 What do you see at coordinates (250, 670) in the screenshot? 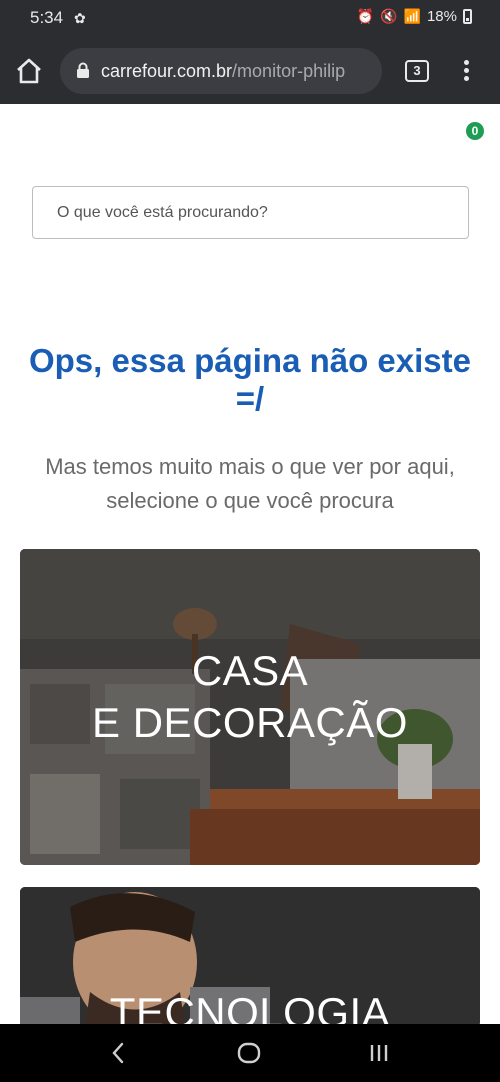
I see `category-label-line1: CASA` at bounding box center [250, 670].